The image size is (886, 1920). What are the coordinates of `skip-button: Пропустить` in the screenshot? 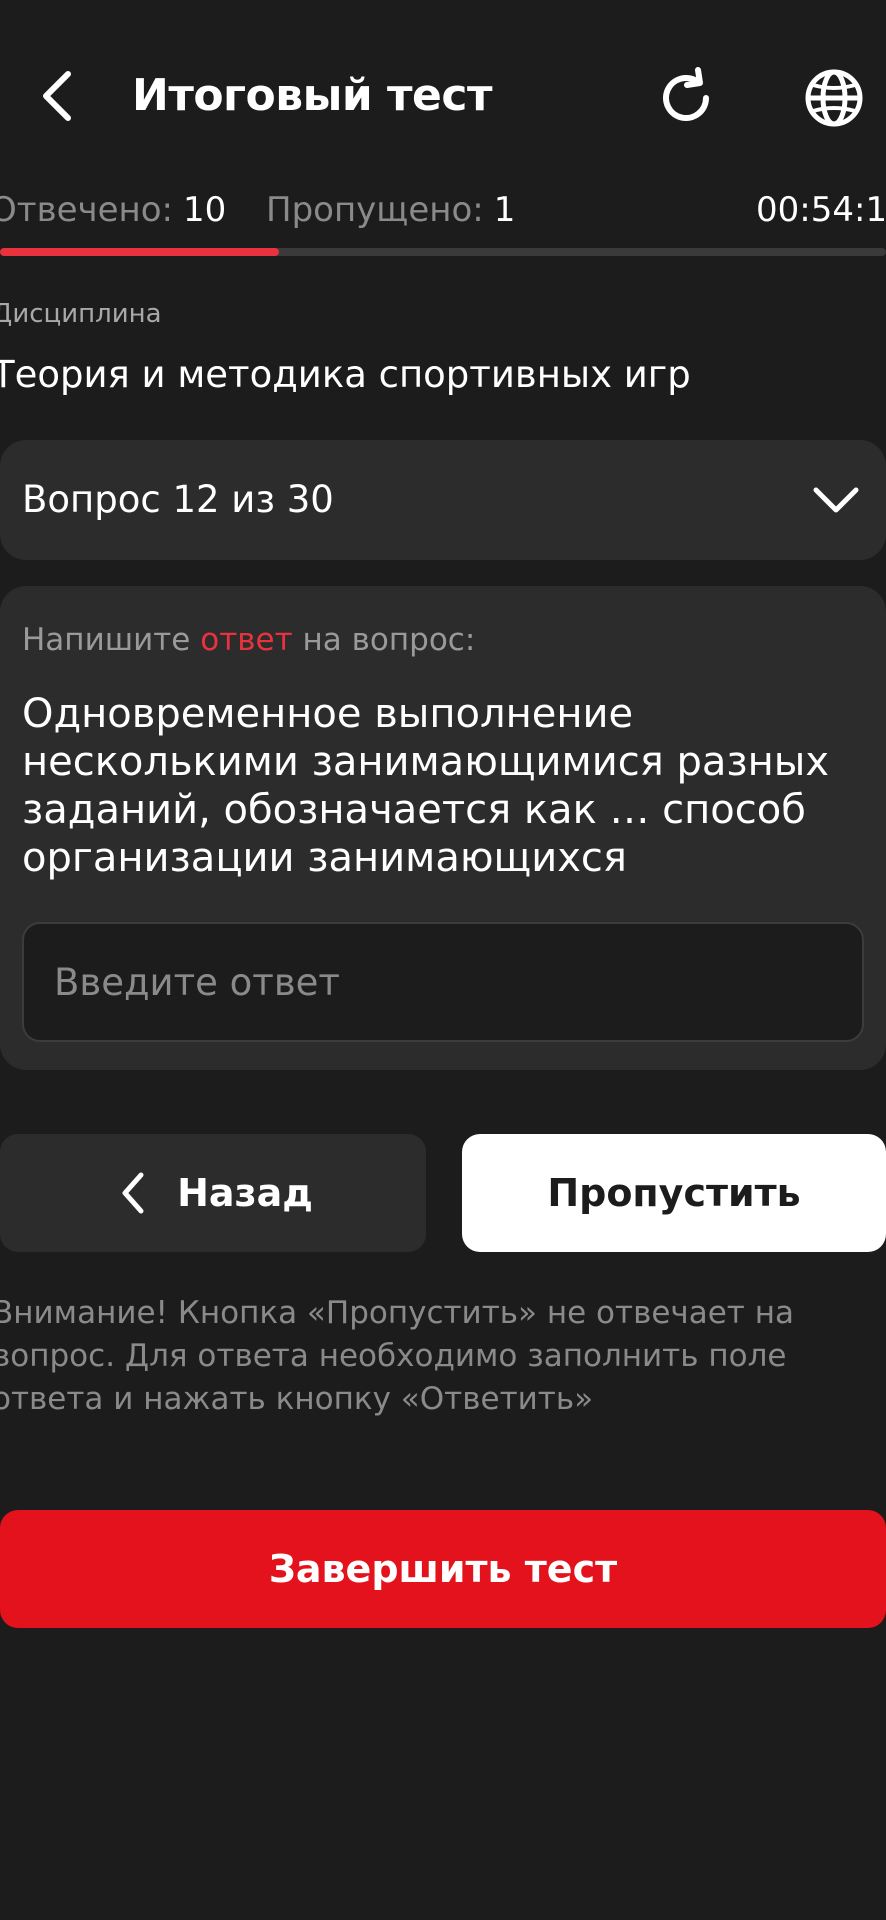 It's located at (674, 1193).